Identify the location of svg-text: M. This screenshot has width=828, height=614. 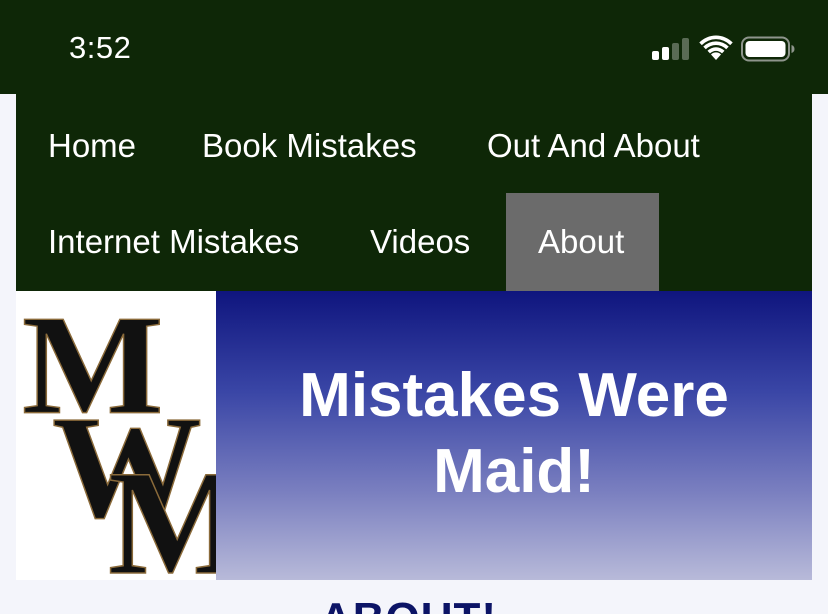
(162, 510).